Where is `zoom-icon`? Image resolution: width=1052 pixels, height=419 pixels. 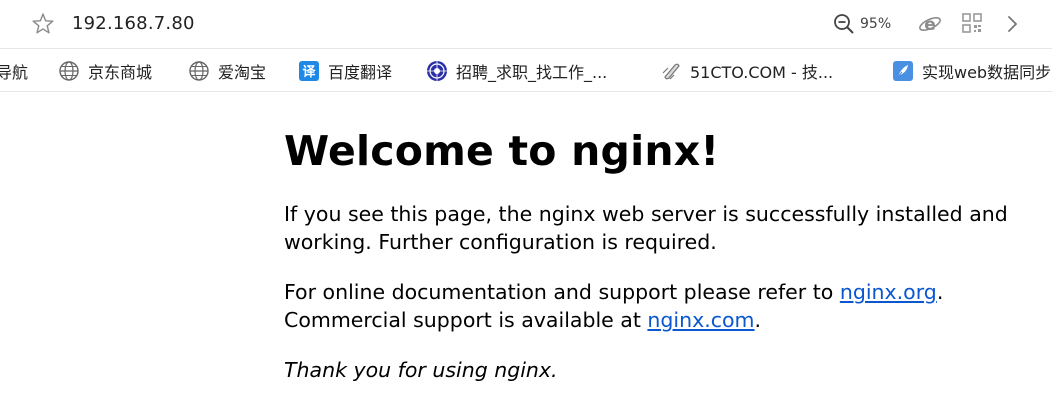
zoom-icon is located at coordinates (844, 24).